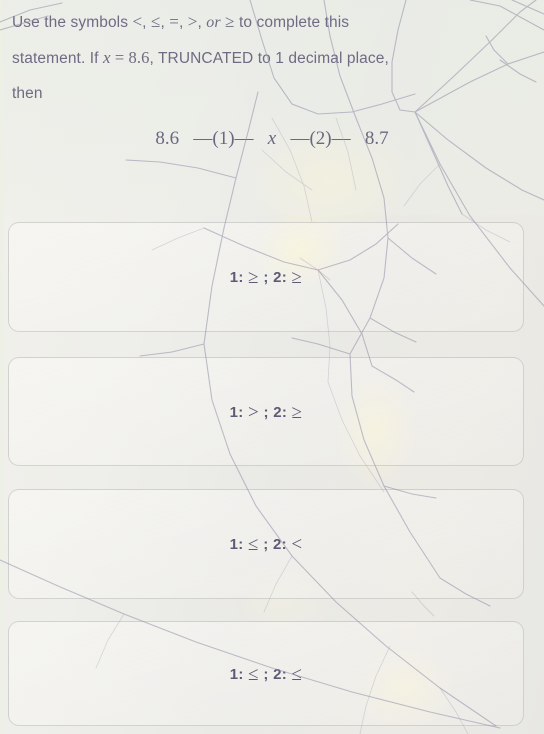  What do you see at coordinates (213, 22) in the screenshot?
I see `question-word-or: or` at bounding box center [213, 22].